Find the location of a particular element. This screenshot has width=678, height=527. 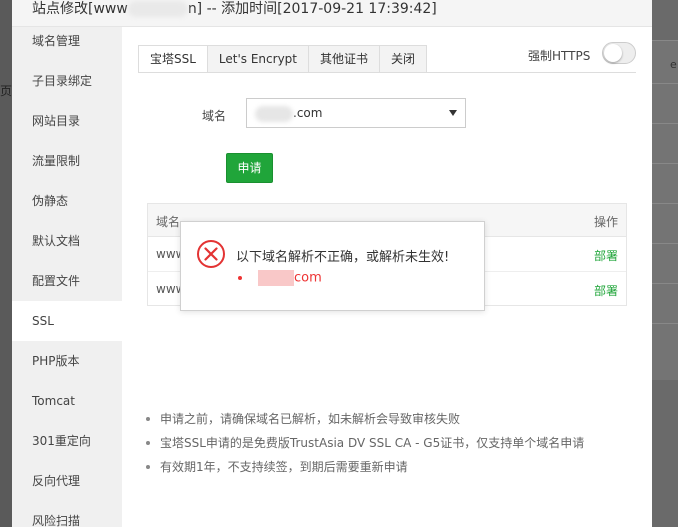

sidebar-item-domain-management: 域名管理 is located at coordinates (67, 41).